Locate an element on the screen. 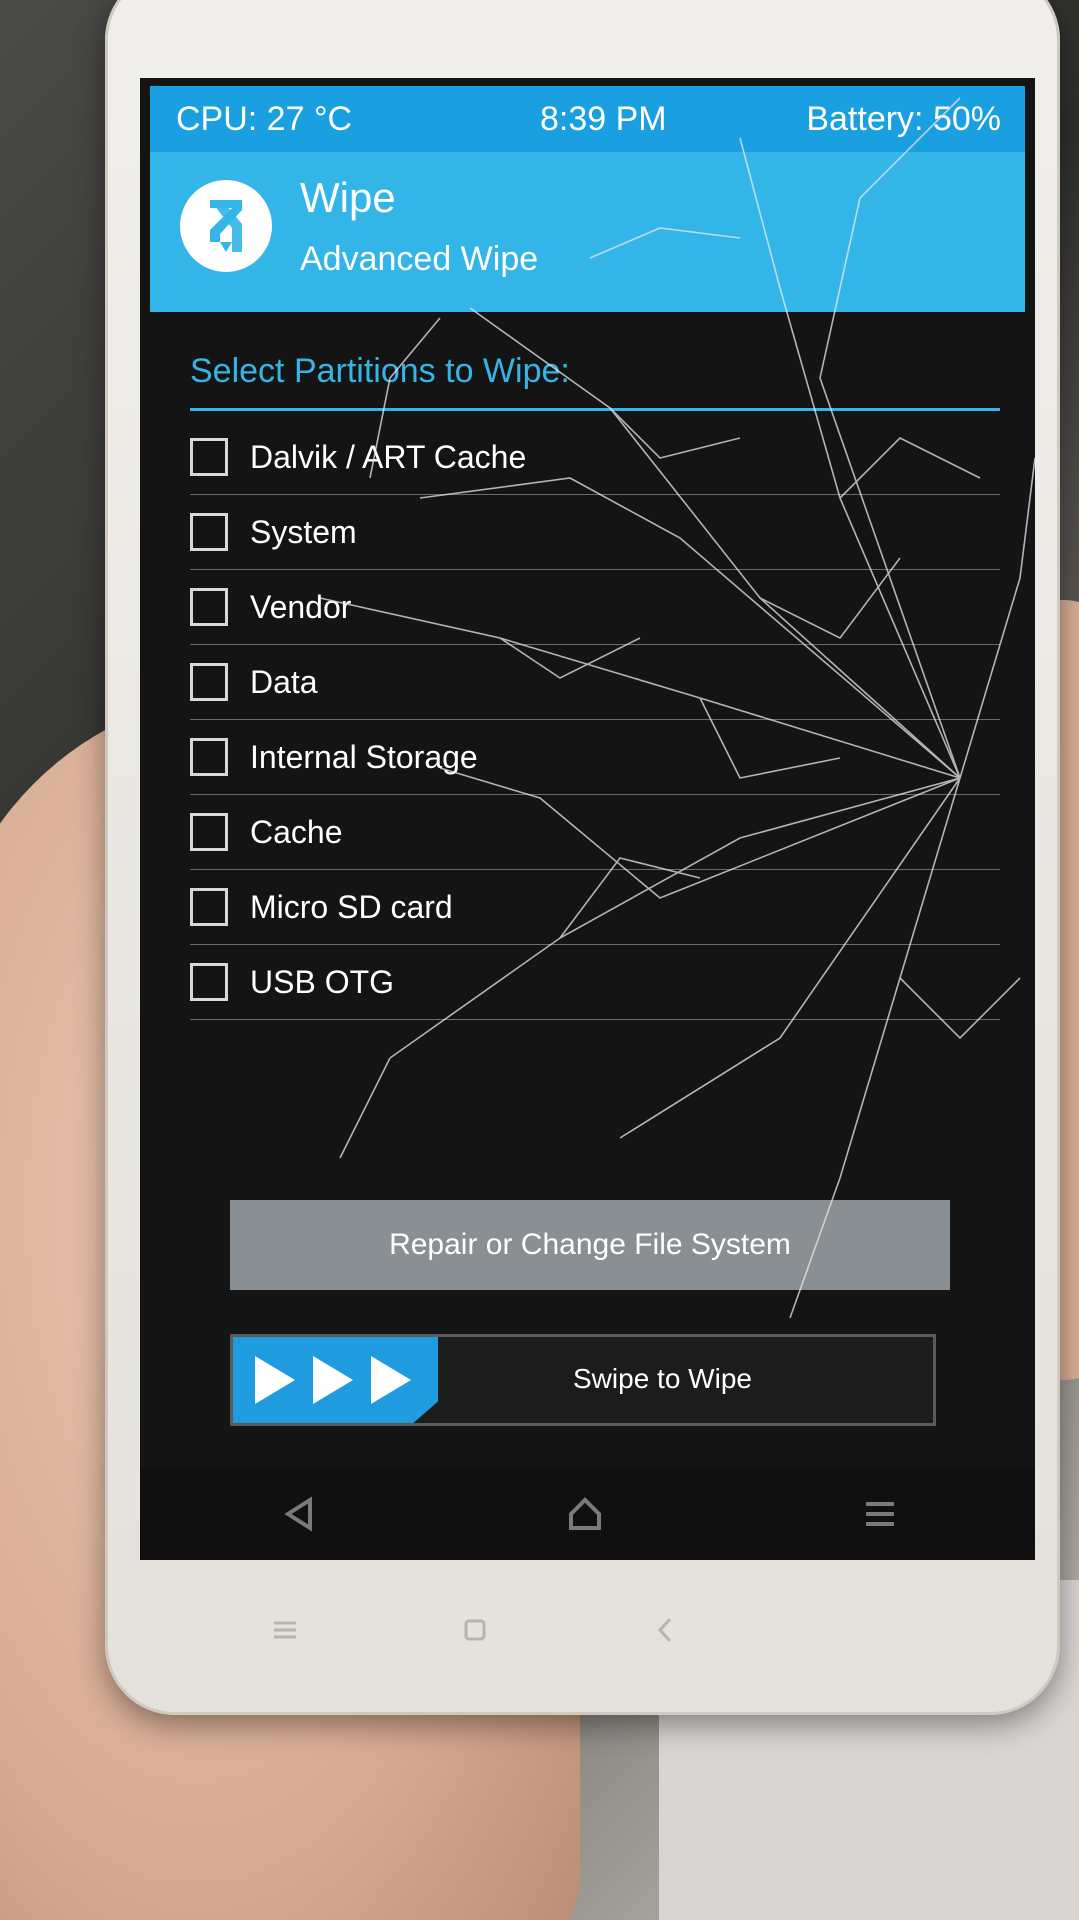 The height and width of the screenshot is (1920, 1079). partition-label: Micro SD card is located at coordinates (351, 906).